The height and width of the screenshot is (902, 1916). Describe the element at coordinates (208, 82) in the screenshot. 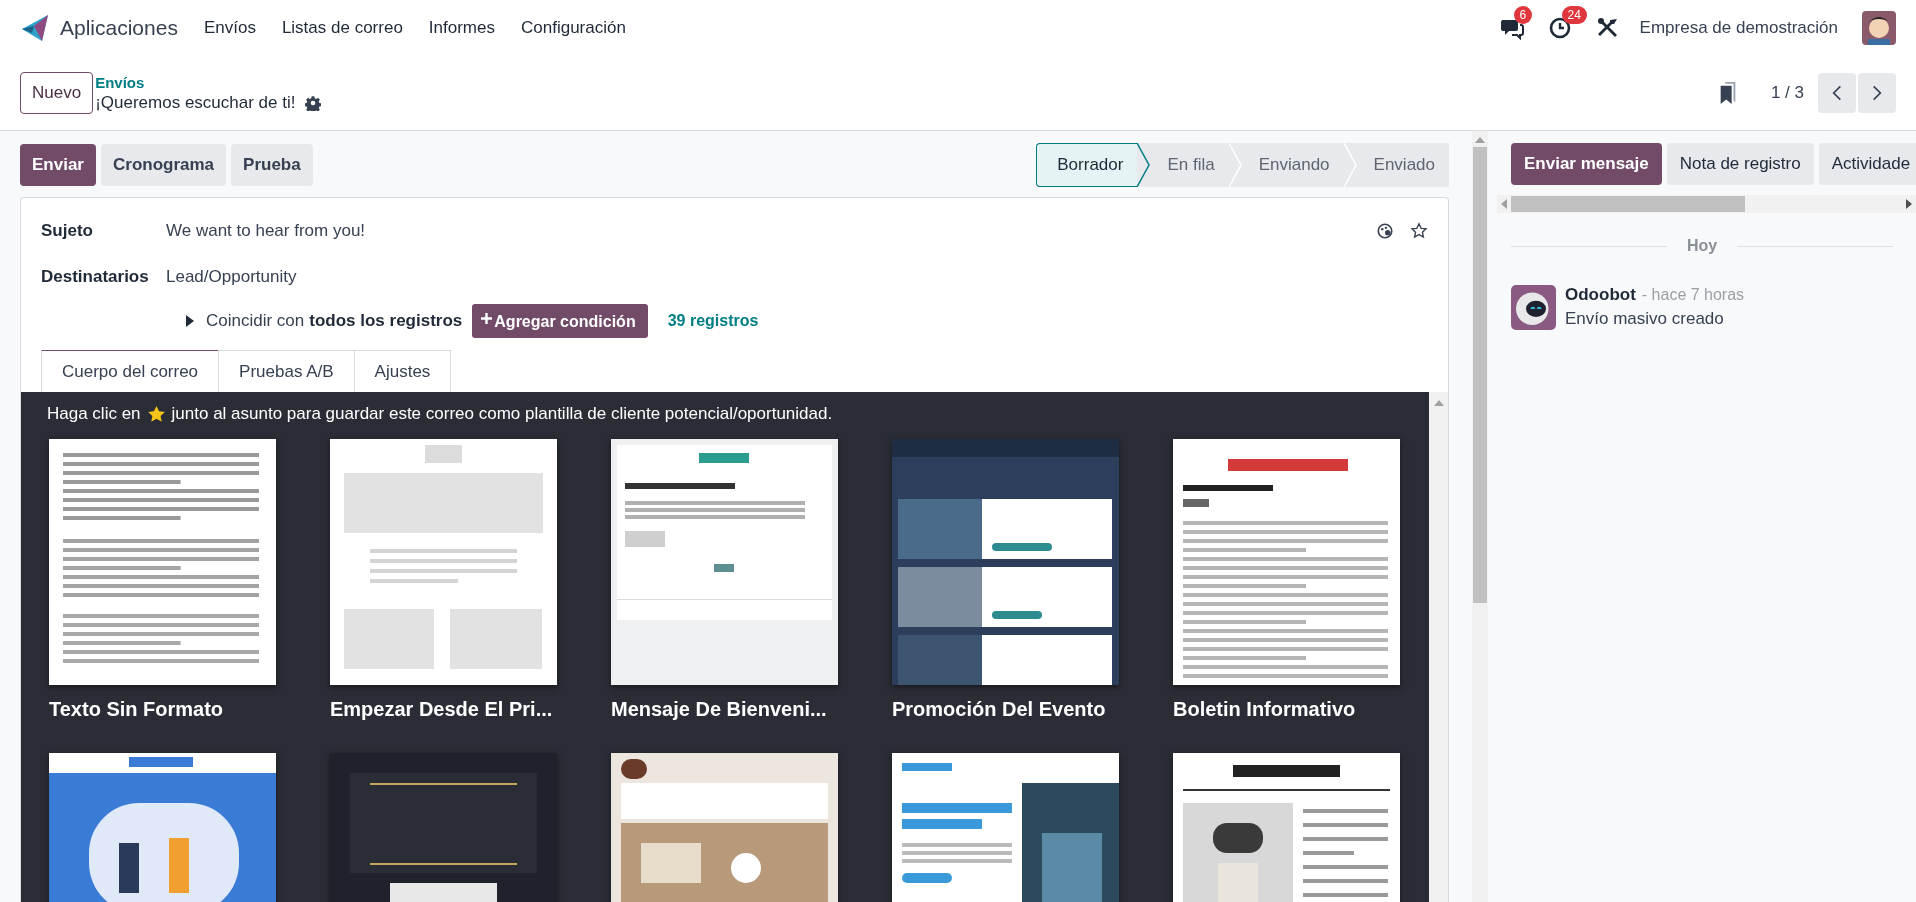

I see `breadcrumb-link: Envíos` at that location.